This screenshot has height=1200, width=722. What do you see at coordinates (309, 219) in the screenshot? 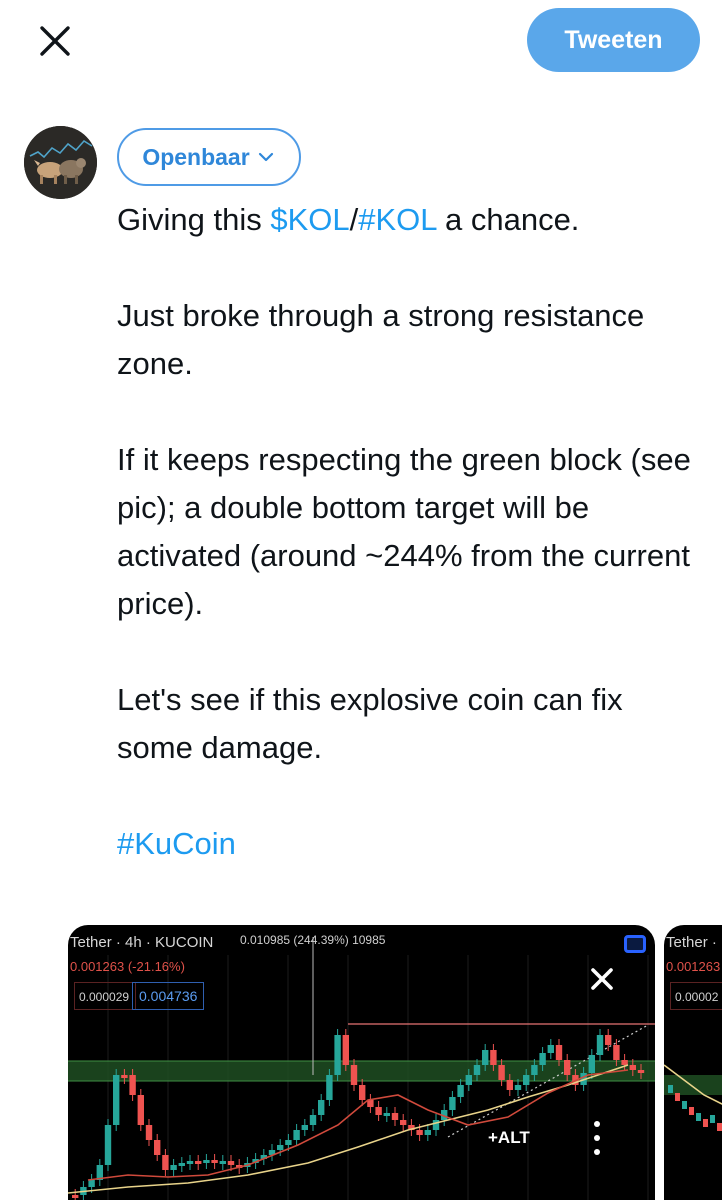
I see `cashtag-link: $KOL` at bounding box center [309, 219].